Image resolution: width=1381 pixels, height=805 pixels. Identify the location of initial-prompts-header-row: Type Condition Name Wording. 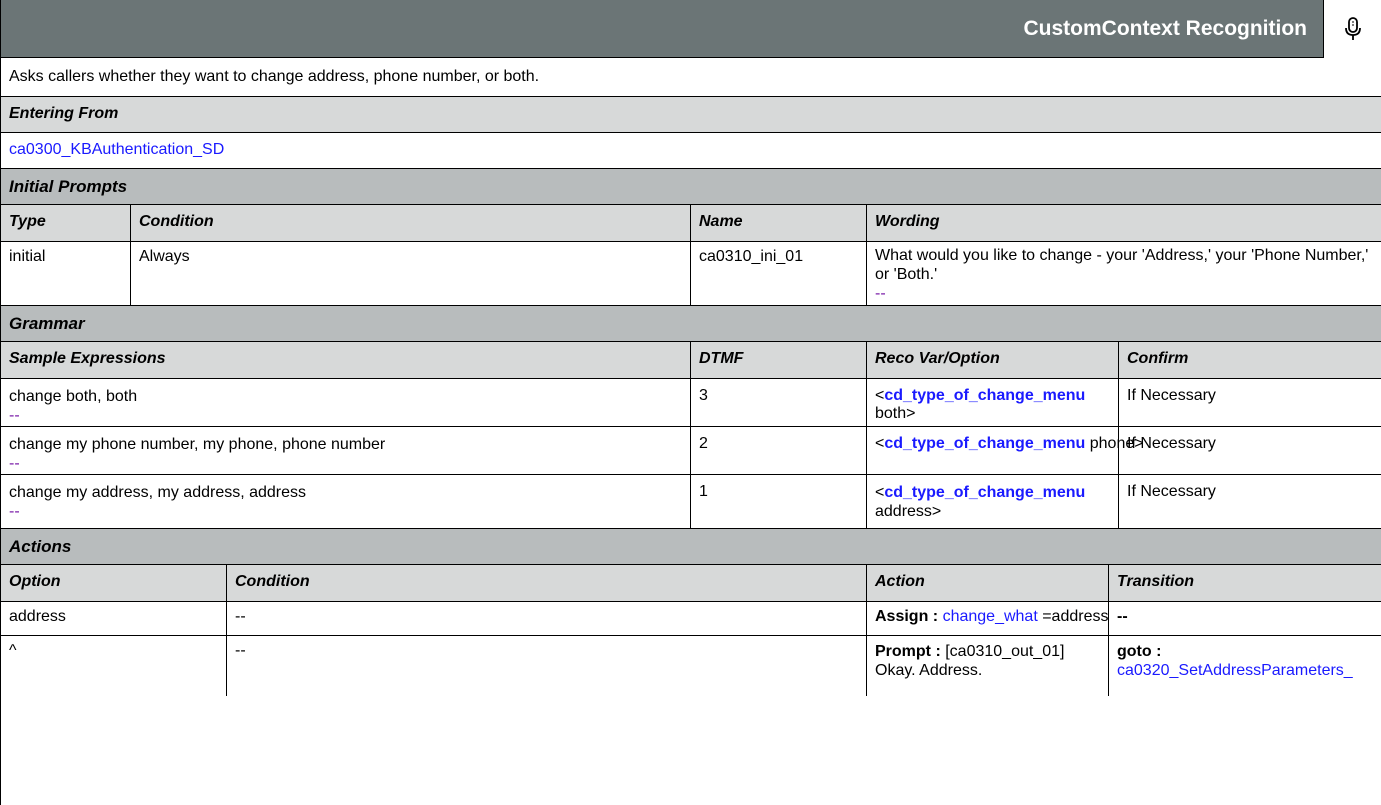
(691, 223).